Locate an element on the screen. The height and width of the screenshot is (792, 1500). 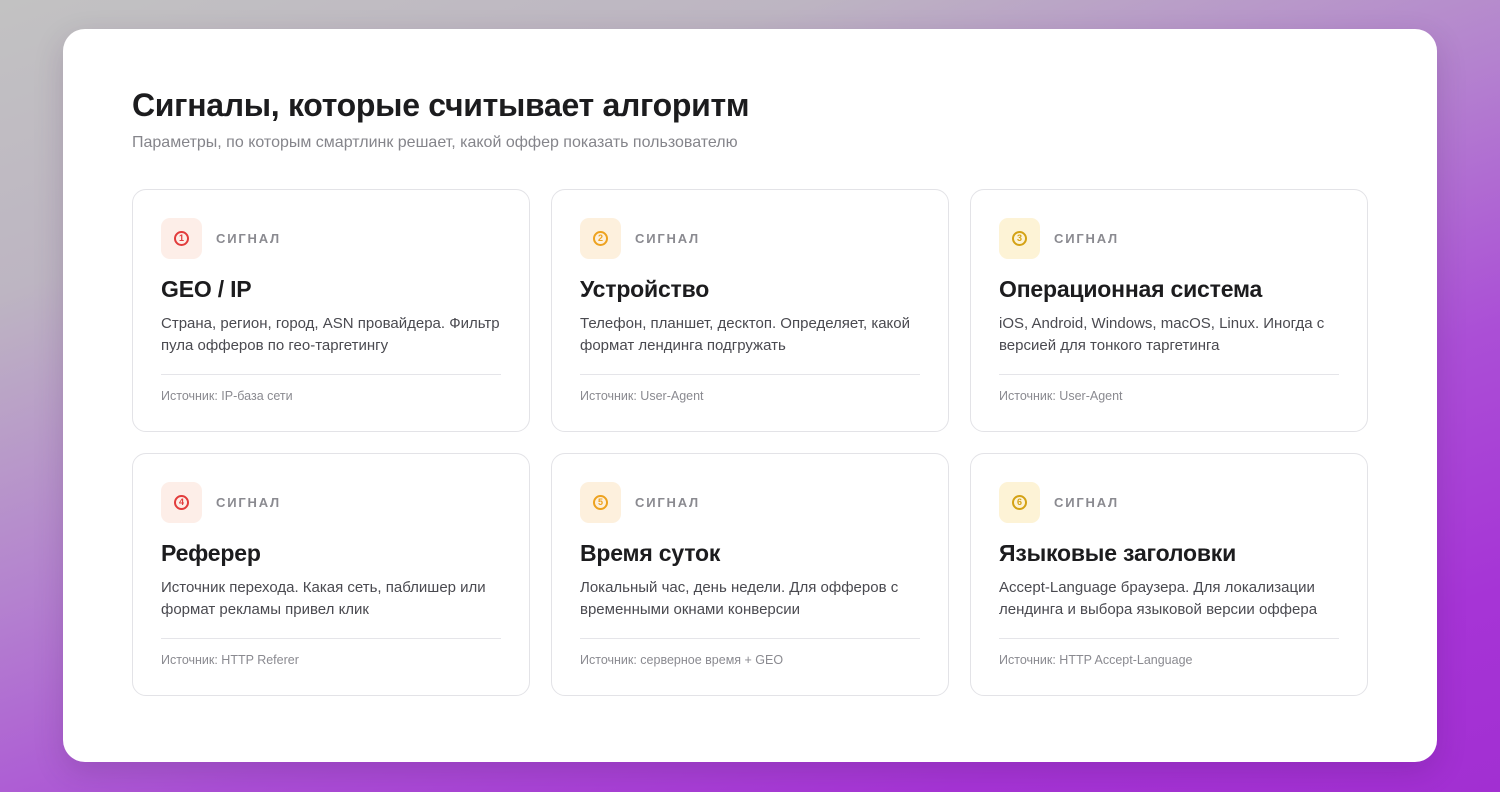
card-header: 6 Сигнал is located at coordinates (1169, 502).